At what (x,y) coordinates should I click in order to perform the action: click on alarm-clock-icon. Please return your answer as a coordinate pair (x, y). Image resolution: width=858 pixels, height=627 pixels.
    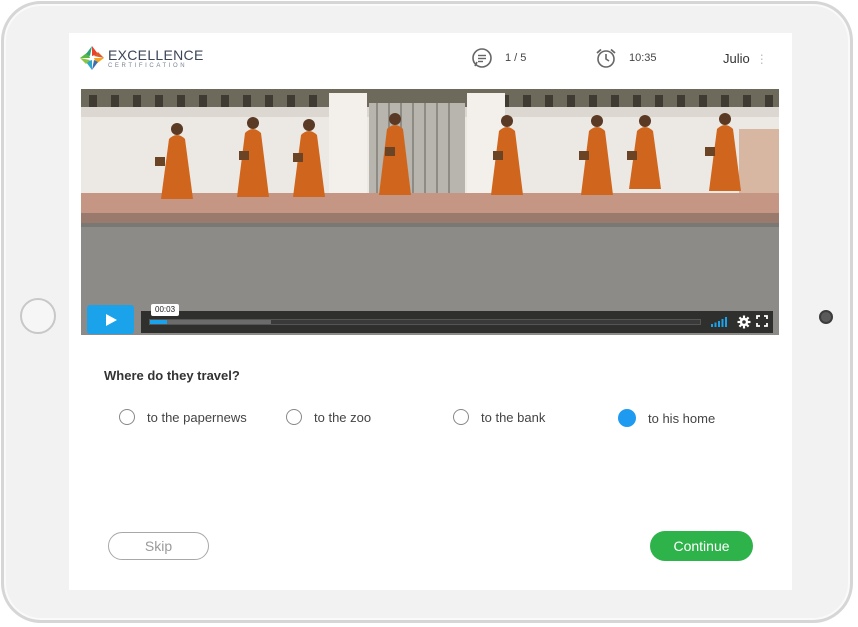
    Looking at the image, I should click on (606, 58).